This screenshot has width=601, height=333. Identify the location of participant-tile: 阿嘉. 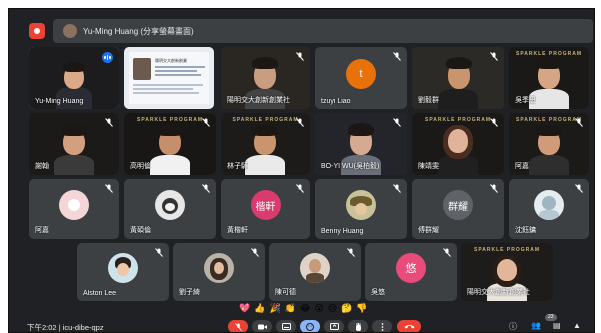
(74, 209).